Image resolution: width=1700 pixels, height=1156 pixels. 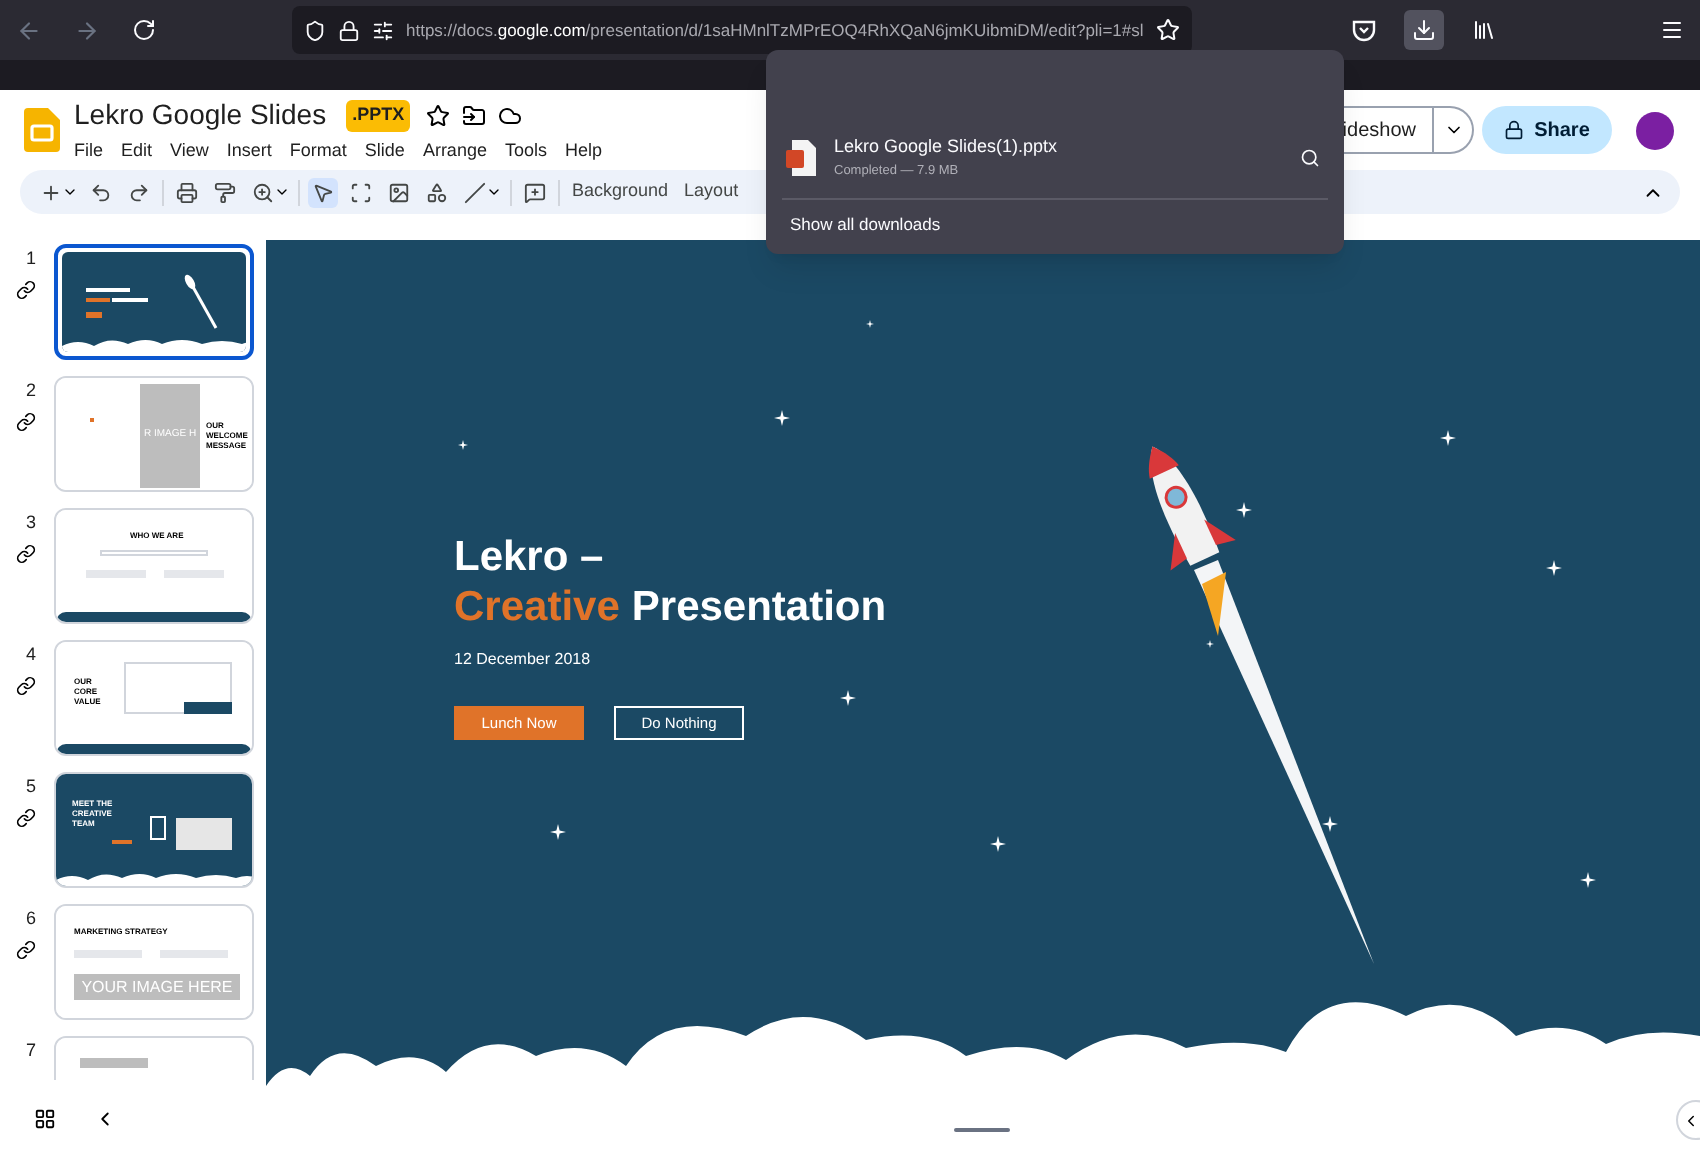 What do you see at coordinates (1547, 130) in the screenshot?
I see `share-button: Share` at bounding box center [1547, 130].